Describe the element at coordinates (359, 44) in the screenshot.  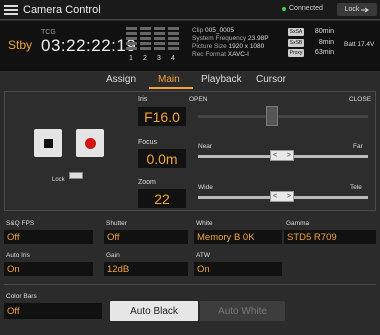
I see `battery-voltage: Batt 17.4V` at that location.